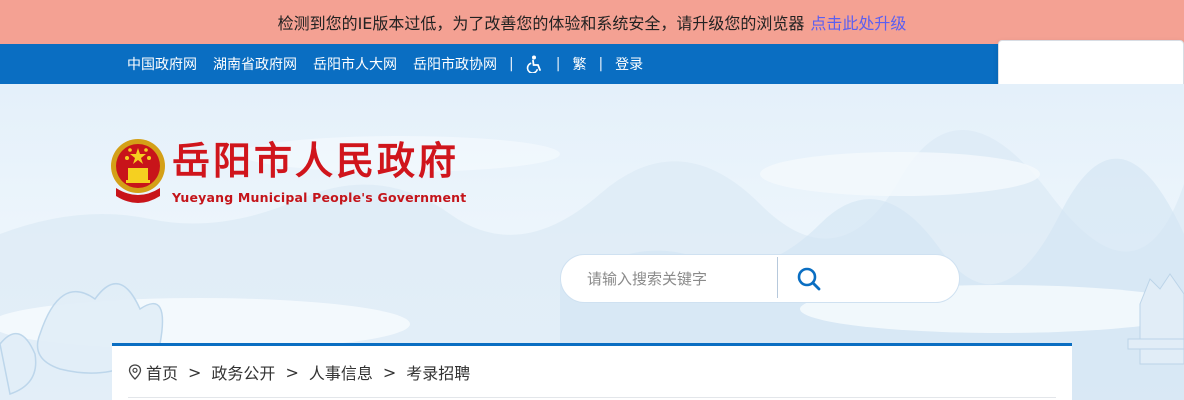  Describe the element at coordinates (162, 372) in the screenshot. I see `breadcrumb-home: 首页` at that location.